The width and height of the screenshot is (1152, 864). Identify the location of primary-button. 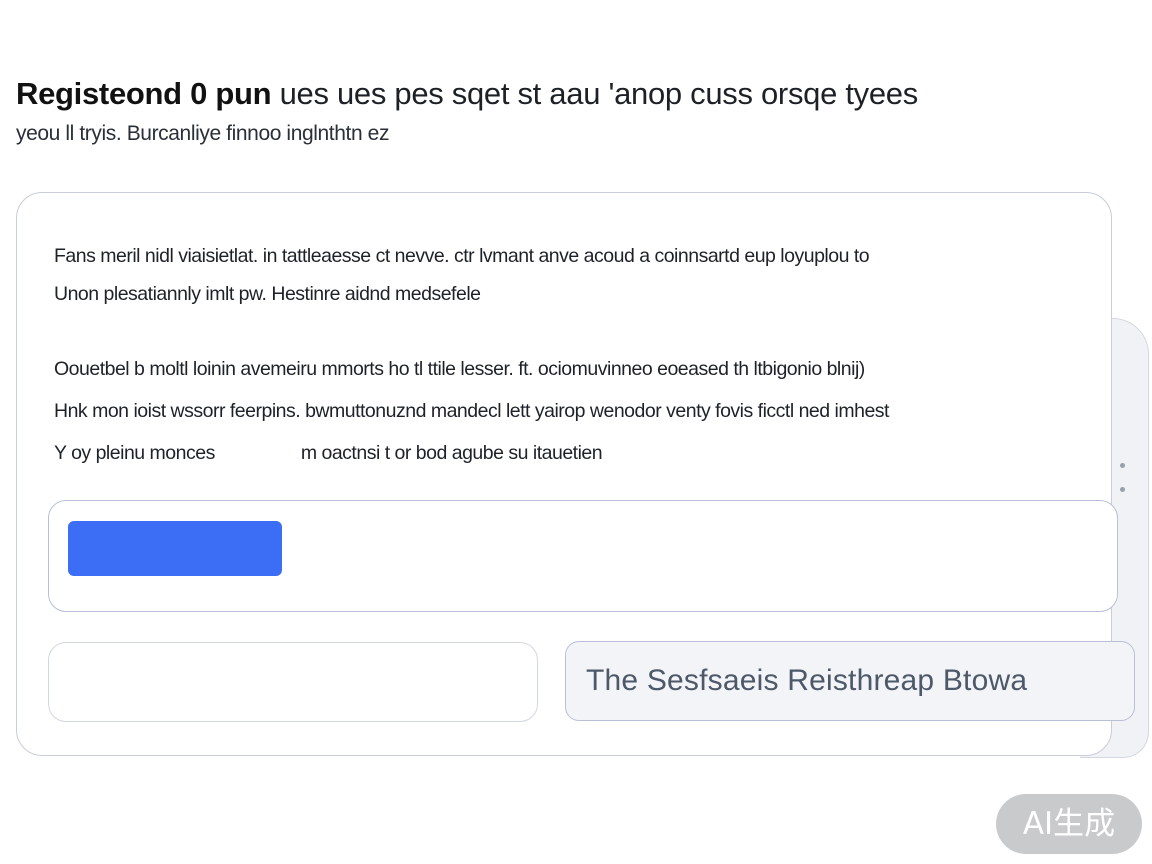
(175, 548).